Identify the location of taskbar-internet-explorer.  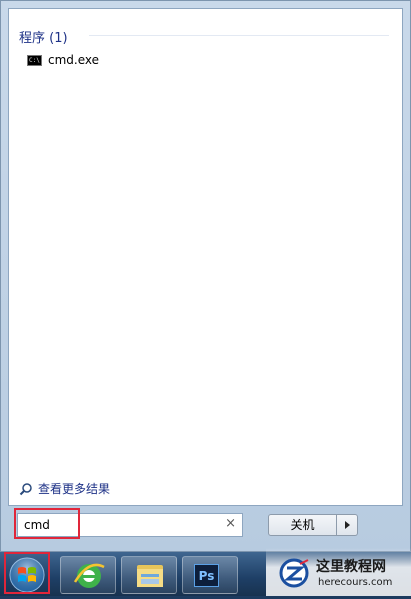
(88, 575).